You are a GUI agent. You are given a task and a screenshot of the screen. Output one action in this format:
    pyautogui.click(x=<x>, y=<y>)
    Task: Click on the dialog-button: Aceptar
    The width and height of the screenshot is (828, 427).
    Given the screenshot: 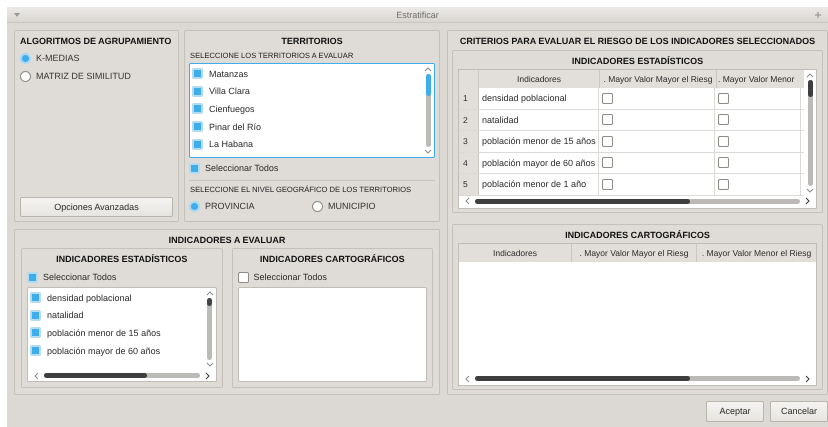 What is the action you would take?
    pyautogui.click(x=735, y=411)
    